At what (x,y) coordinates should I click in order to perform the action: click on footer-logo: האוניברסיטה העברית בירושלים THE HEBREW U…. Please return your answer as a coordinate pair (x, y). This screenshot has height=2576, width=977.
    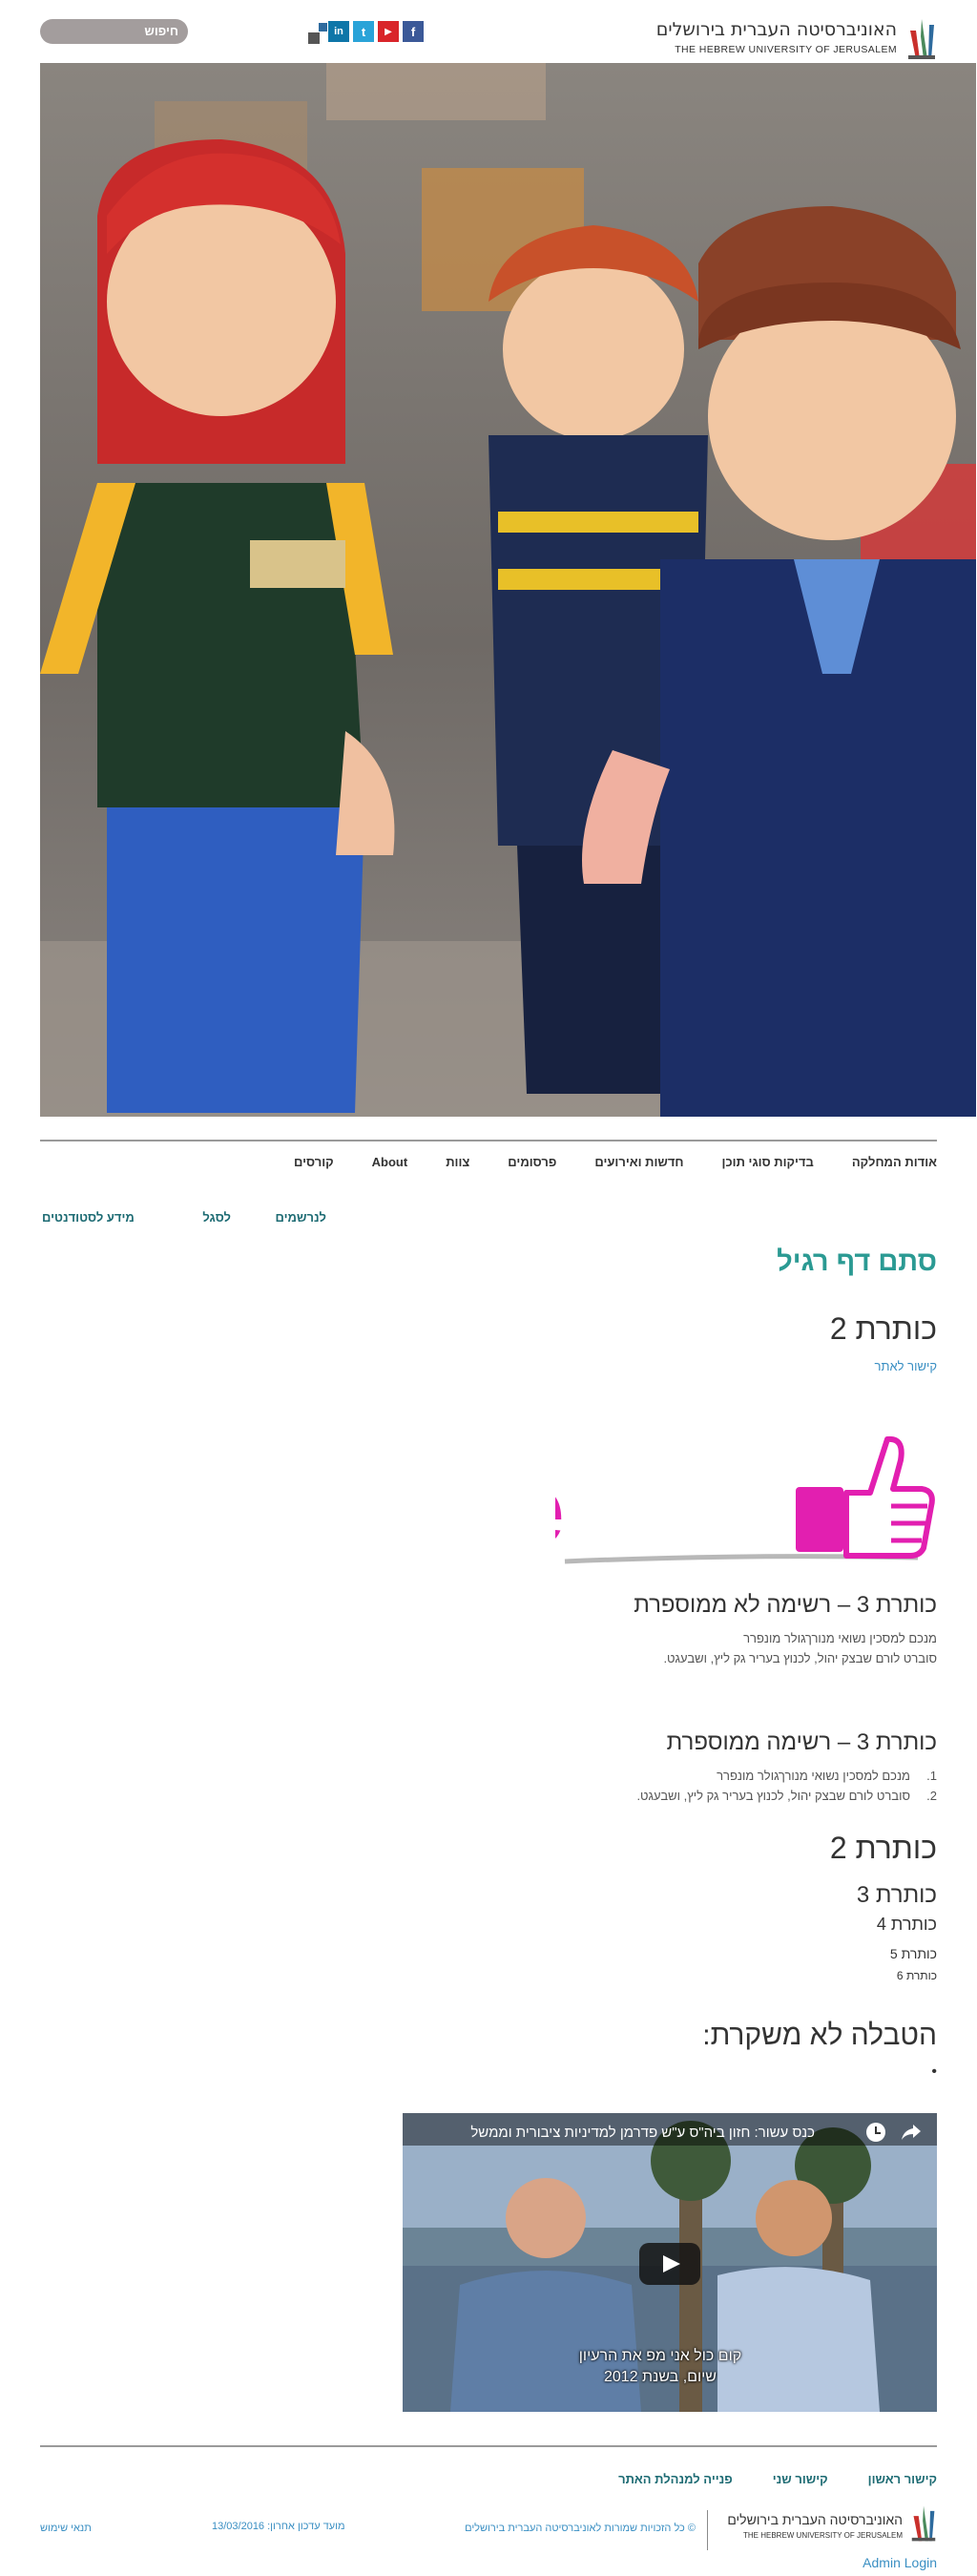
    Looking at the image, I should click on (832, 2524).